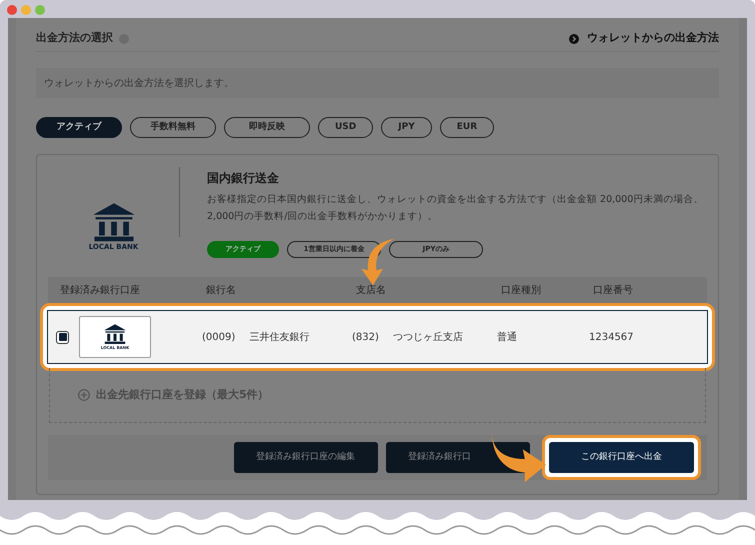 The image size is (755, 545). Describe the element at coordinates (221, 291) in the screenshot. I see `column-header: 銀行名` at that location.